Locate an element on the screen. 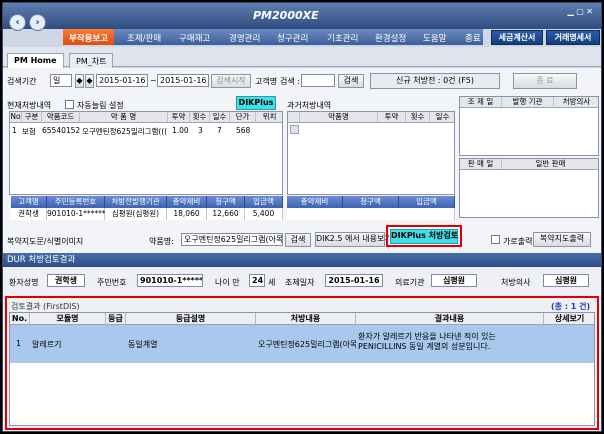 Image resolution: width=604 pixels, height=434 pixels. dur-doctor-value: 심평원 is located at coordinates (566, 280).